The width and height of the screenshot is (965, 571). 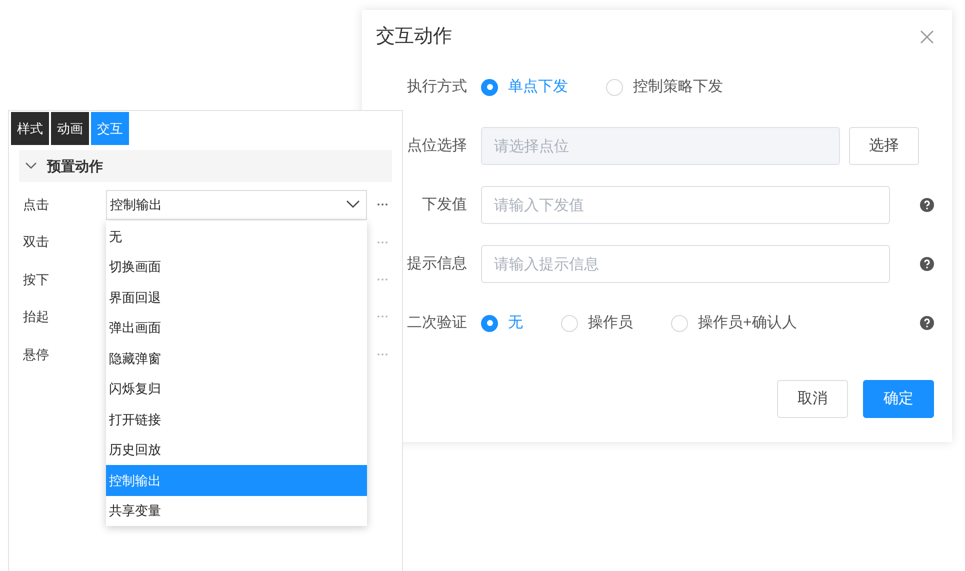 I want to click on dropdown-option: 弹出画面, so click(x=236, y=327).